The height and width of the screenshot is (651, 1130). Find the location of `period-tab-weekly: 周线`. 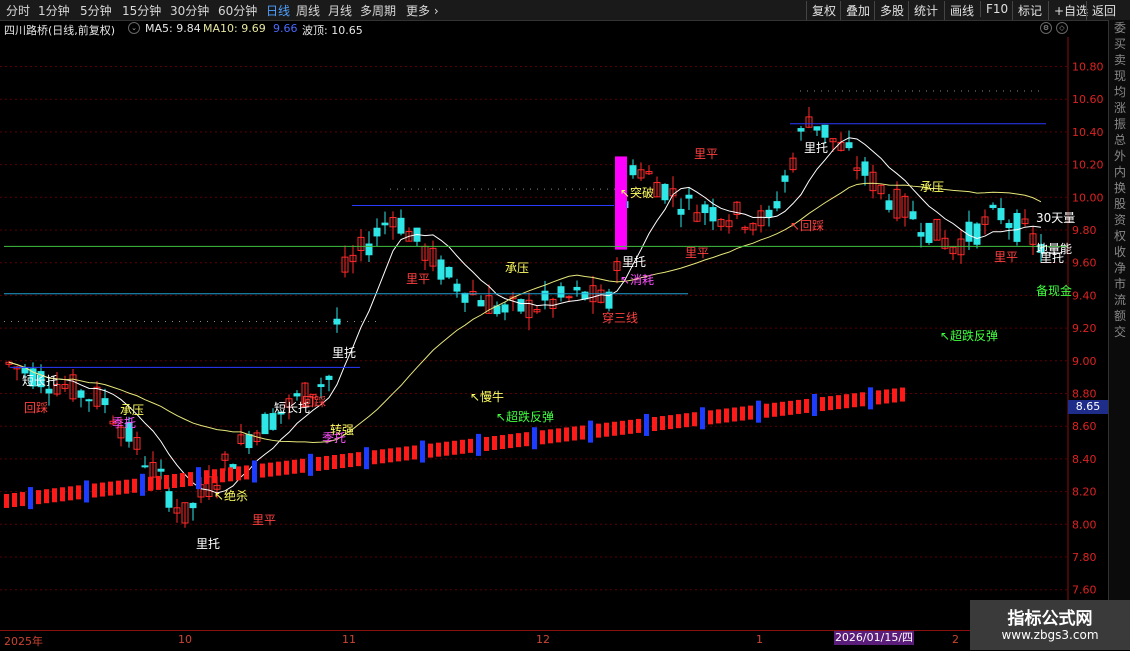

period-tab-weekly: 周线 is located at coordinates (308, 10).